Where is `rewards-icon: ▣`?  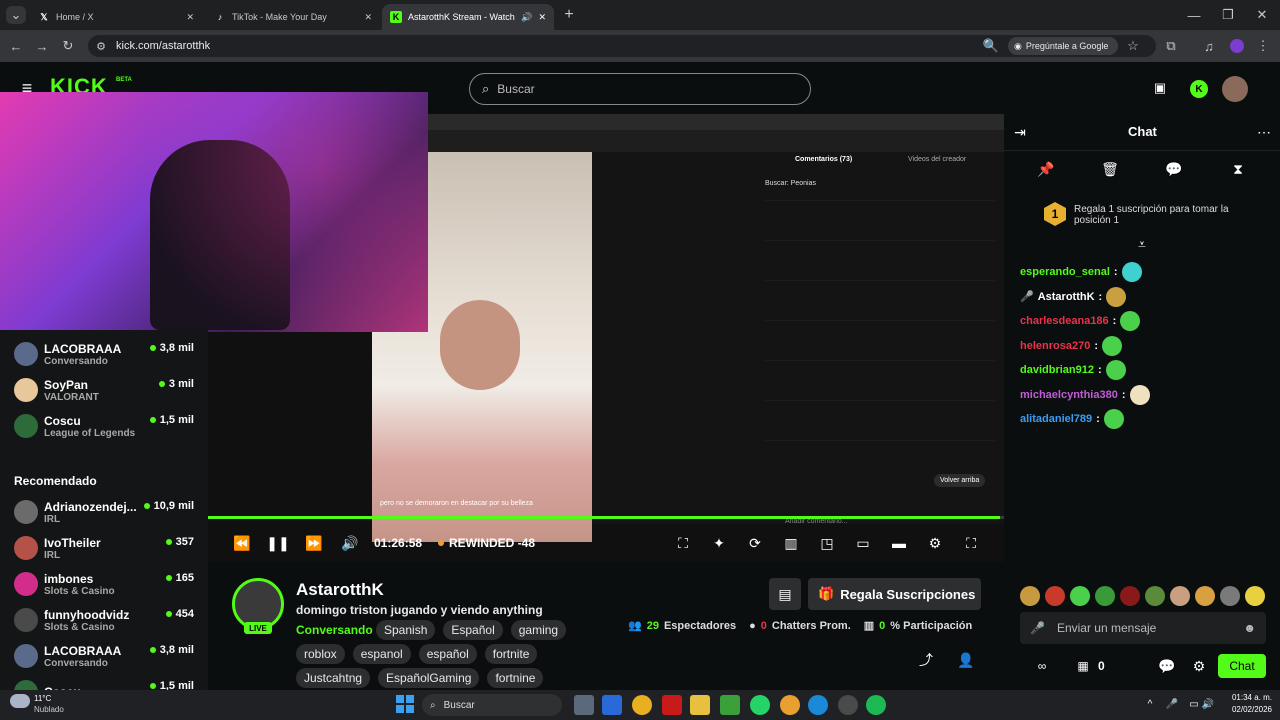
rewards-icon: ▣ is located at coordinates (1160, 88).